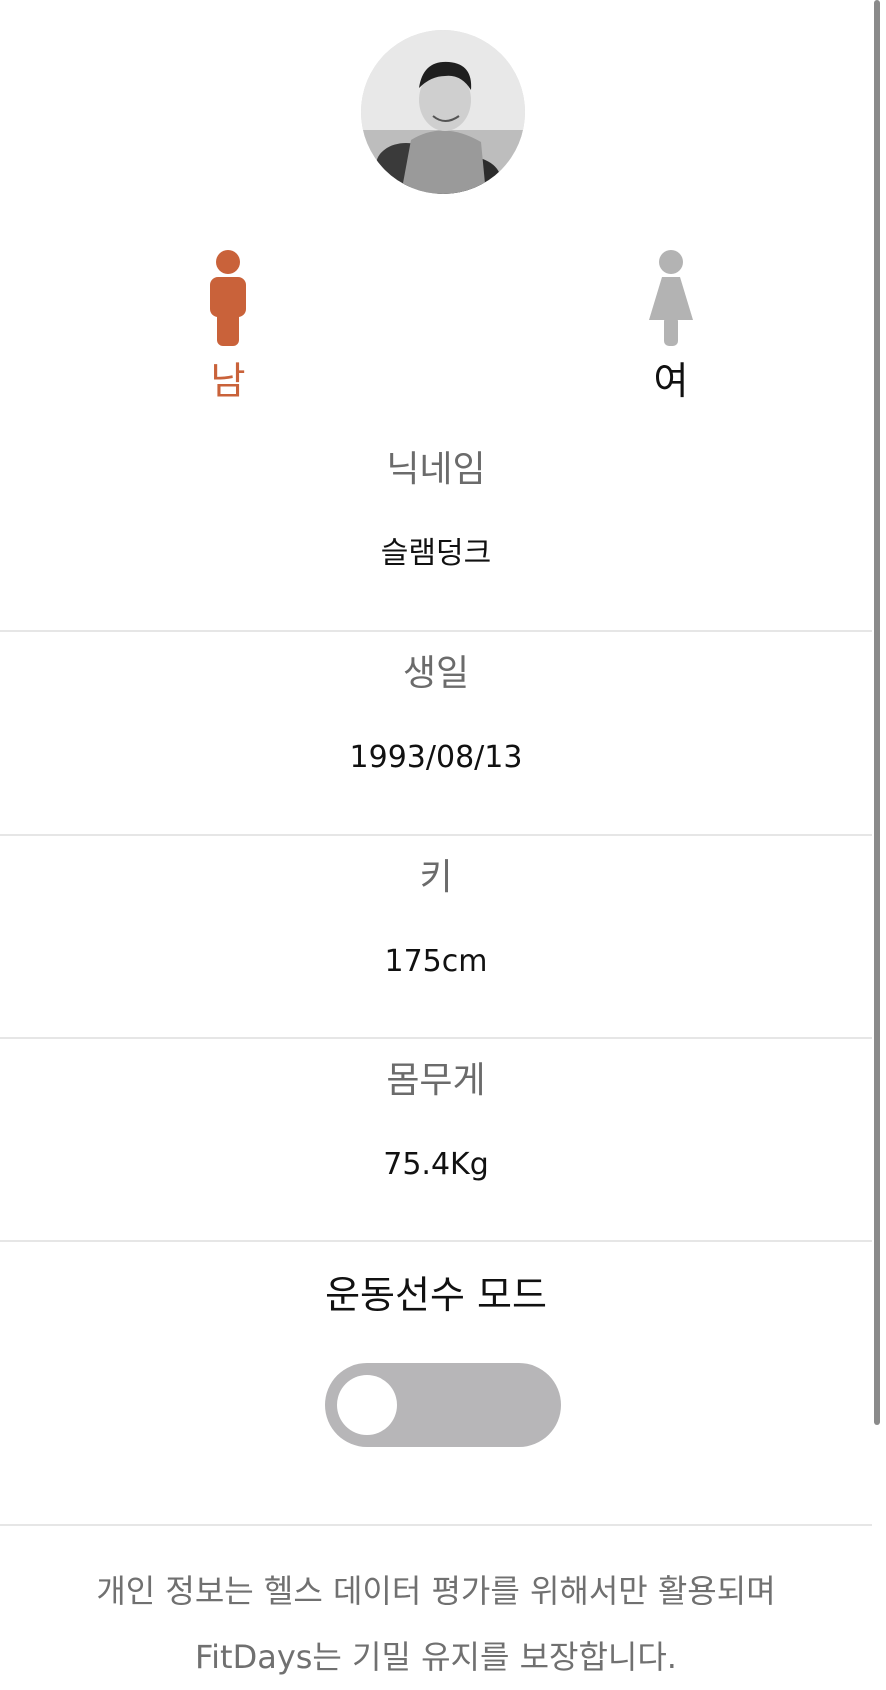 The height and width of the screenshot is (1690, 886). I want to click on nickname-title: 닉네임, so click(436, 469).